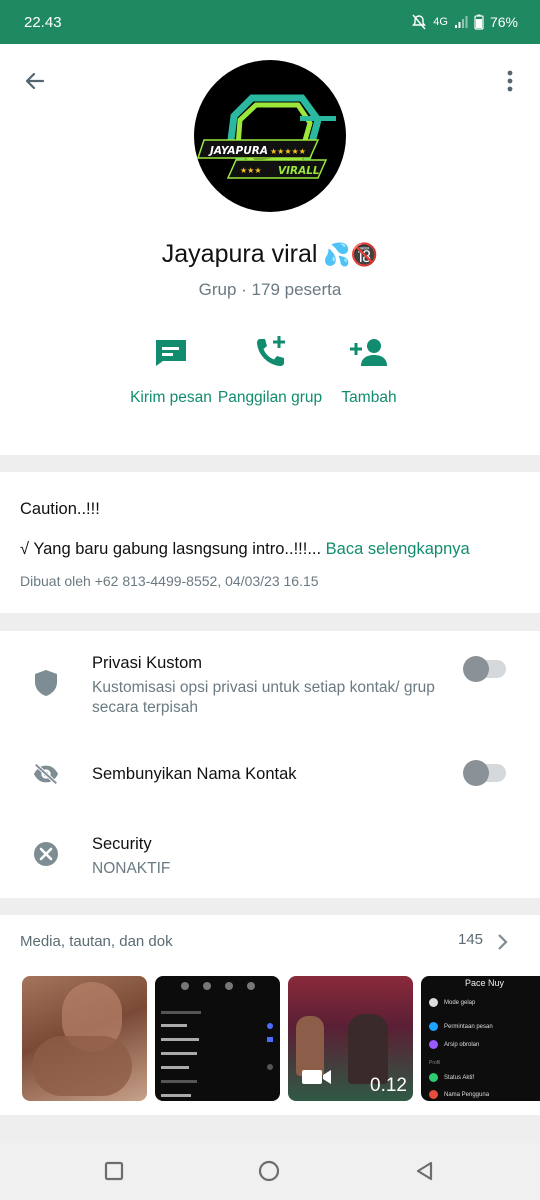 The width and height of the screenshot is (540, 1200). I want to click on thumb-row: Nama Pengguna, so click(459, 1094).